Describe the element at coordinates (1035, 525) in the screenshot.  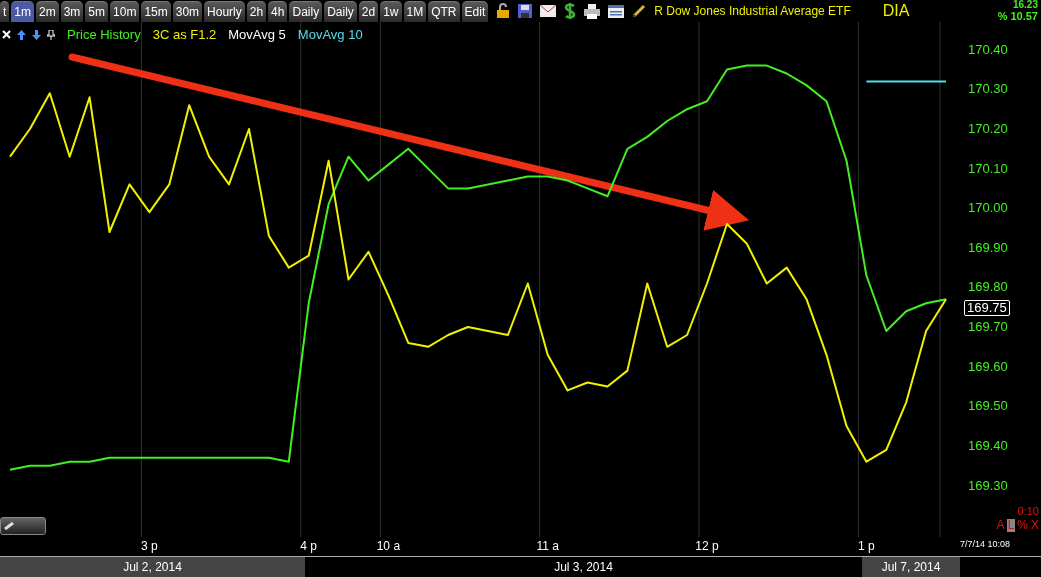
I see `scale-button: X` at that location.